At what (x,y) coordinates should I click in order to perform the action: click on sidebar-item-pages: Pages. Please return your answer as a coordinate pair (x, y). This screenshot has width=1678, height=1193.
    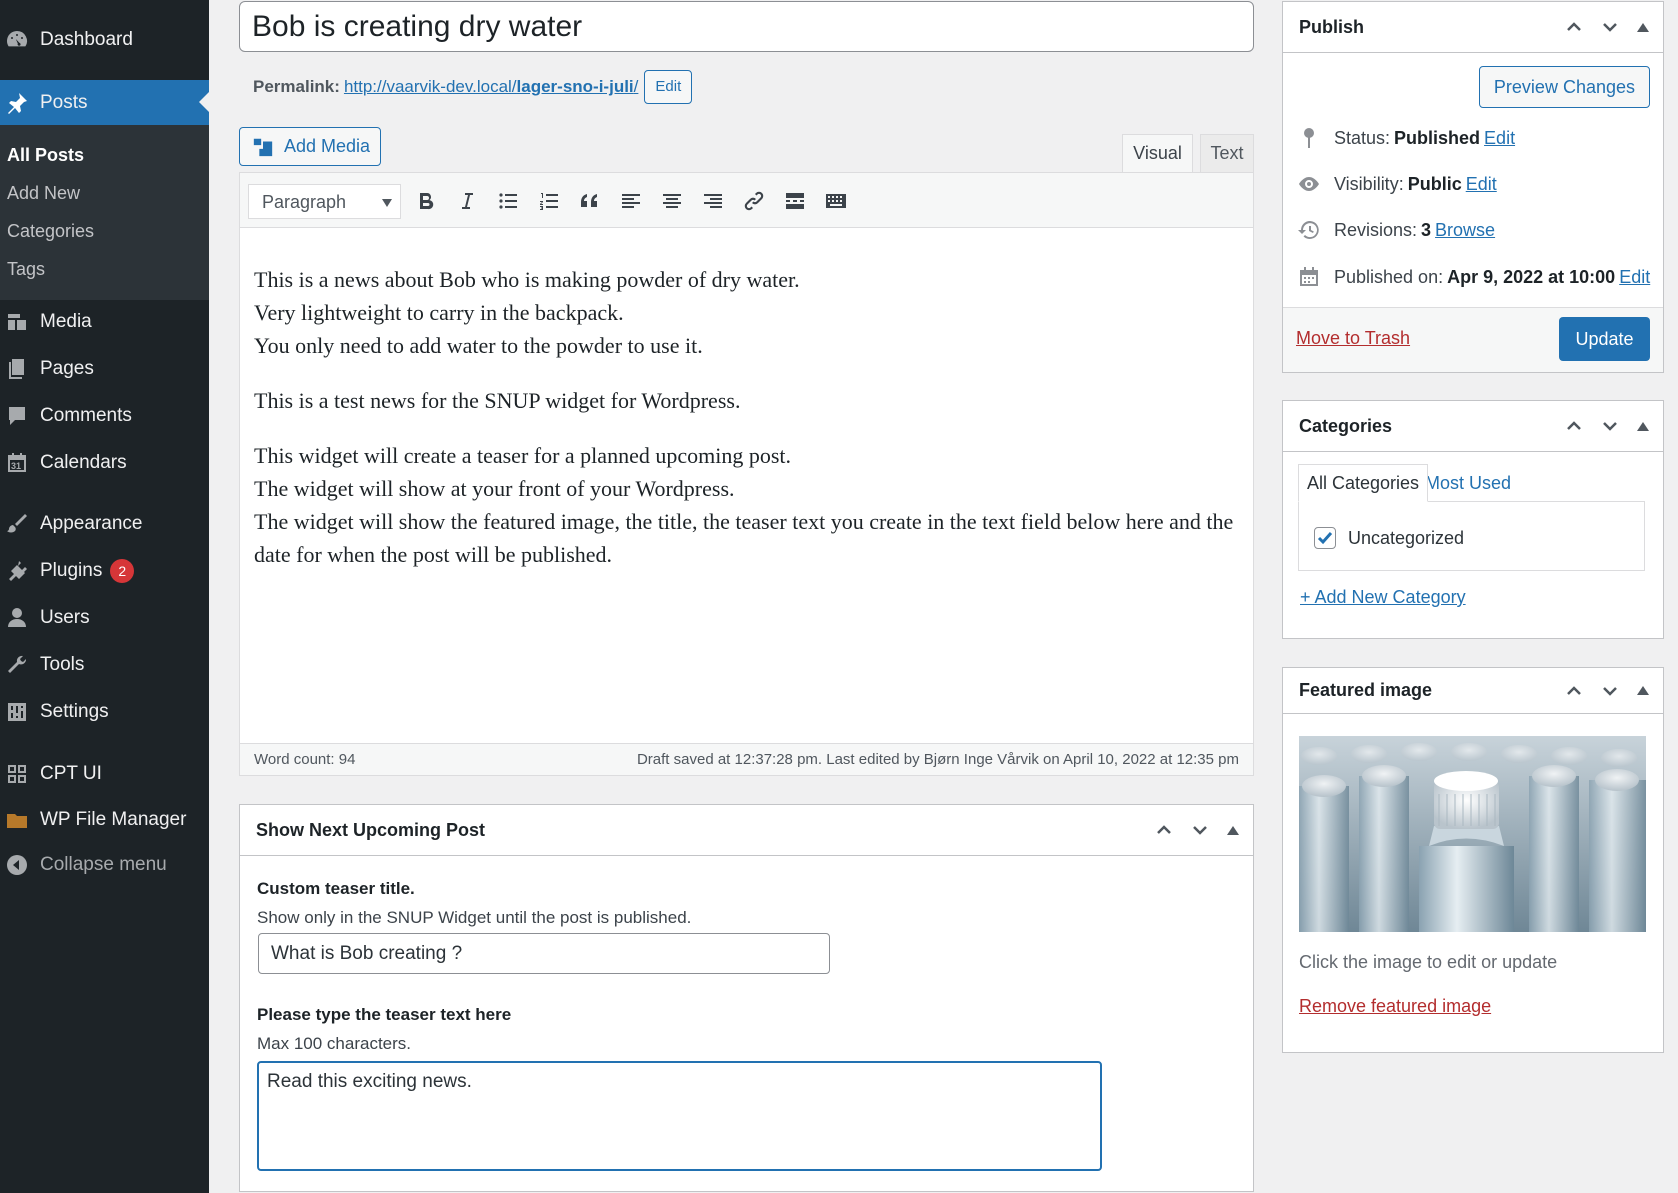
    Looking at the image, I should click on (104, 369).